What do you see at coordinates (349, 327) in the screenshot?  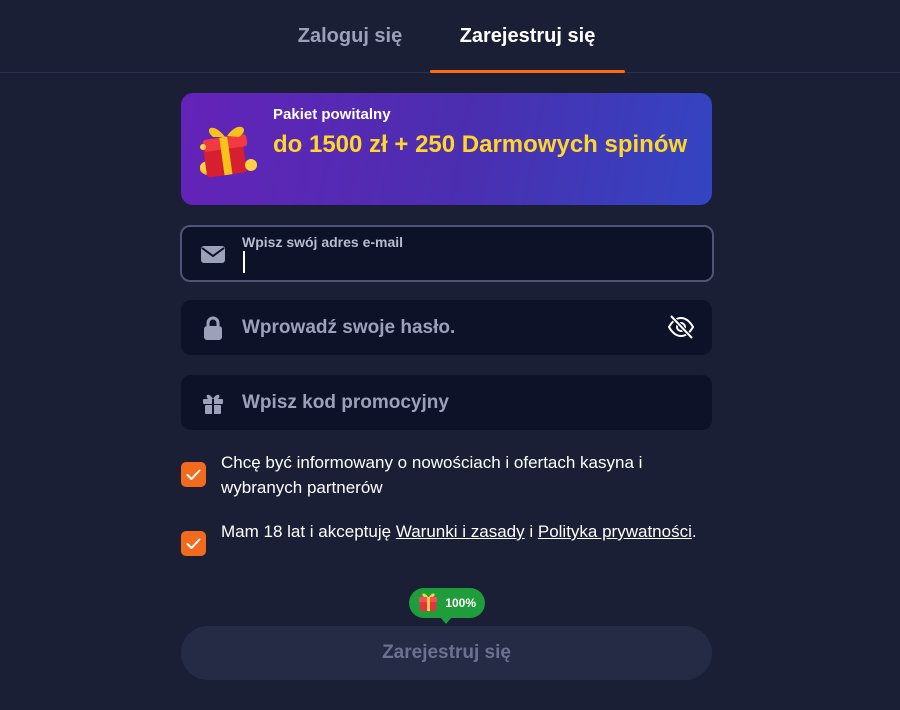 I see `password-placeholder: Wprowadź swoje hasło.` at bounding box center [349, 327].